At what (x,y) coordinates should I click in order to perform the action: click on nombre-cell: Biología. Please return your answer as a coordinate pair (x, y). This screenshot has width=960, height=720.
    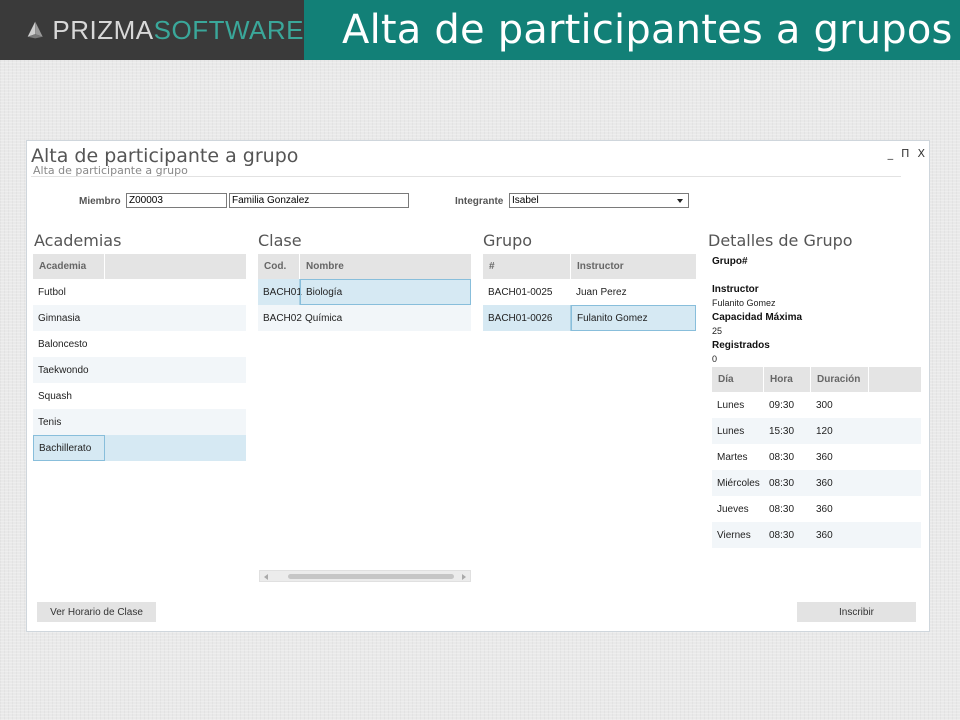
    Looking at the image, I should click on (385, 292).